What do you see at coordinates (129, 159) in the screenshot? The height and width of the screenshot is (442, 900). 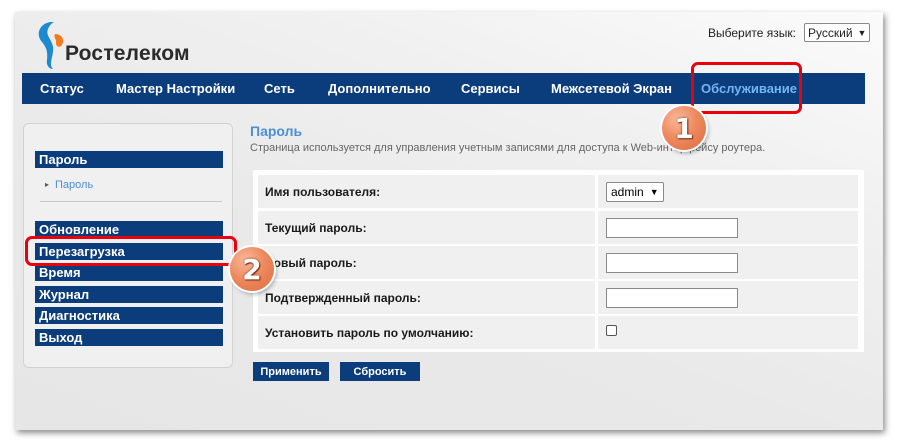 I see `sidebar-section-password: Пароль` at bounding box center [129, 159].